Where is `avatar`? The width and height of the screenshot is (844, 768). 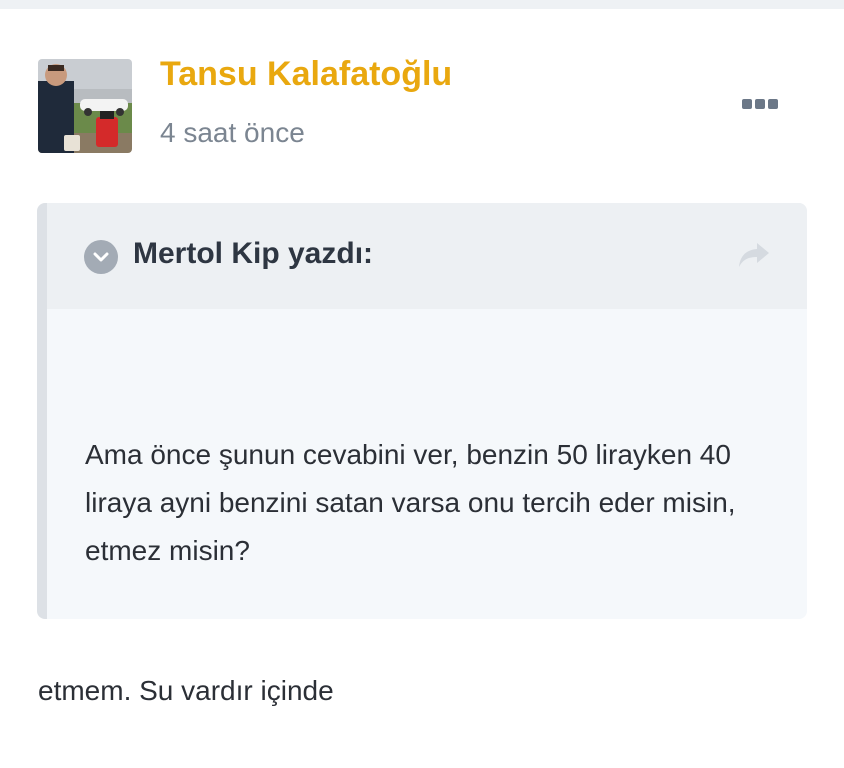 avatar is located at coordinates (85, 106).